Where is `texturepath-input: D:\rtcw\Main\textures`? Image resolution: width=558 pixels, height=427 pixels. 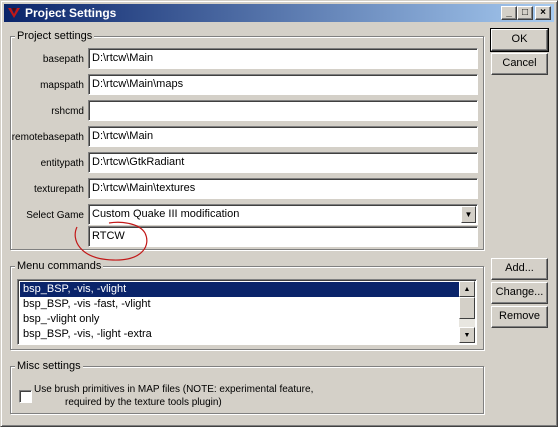
texturepath-input: D:\rtcw\Main\textures is located at coordinates (283, 188).